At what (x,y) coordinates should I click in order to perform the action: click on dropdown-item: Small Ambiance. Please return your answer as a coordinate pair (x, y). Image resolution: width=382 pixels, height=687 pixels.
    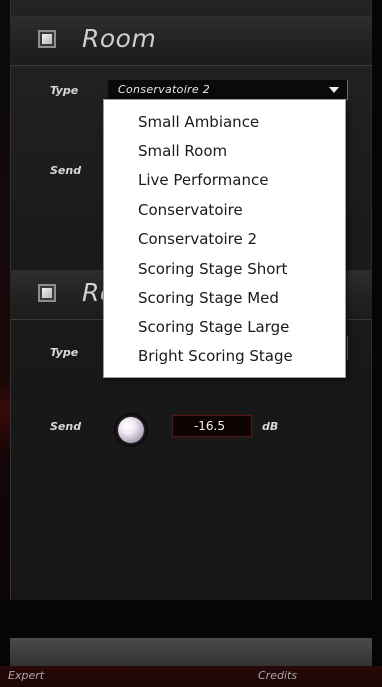
    Looking at the image, I should click on (198, 122).